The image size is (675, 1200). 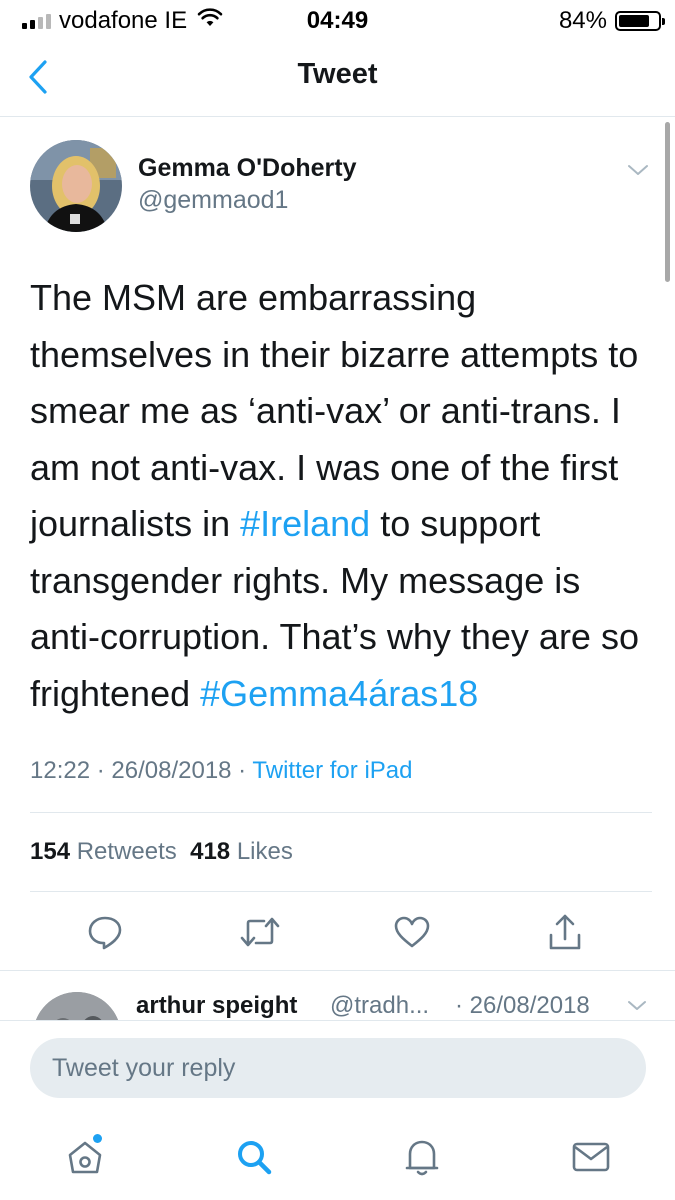 I want to click on tab-search, so click(x=254, y=1157).